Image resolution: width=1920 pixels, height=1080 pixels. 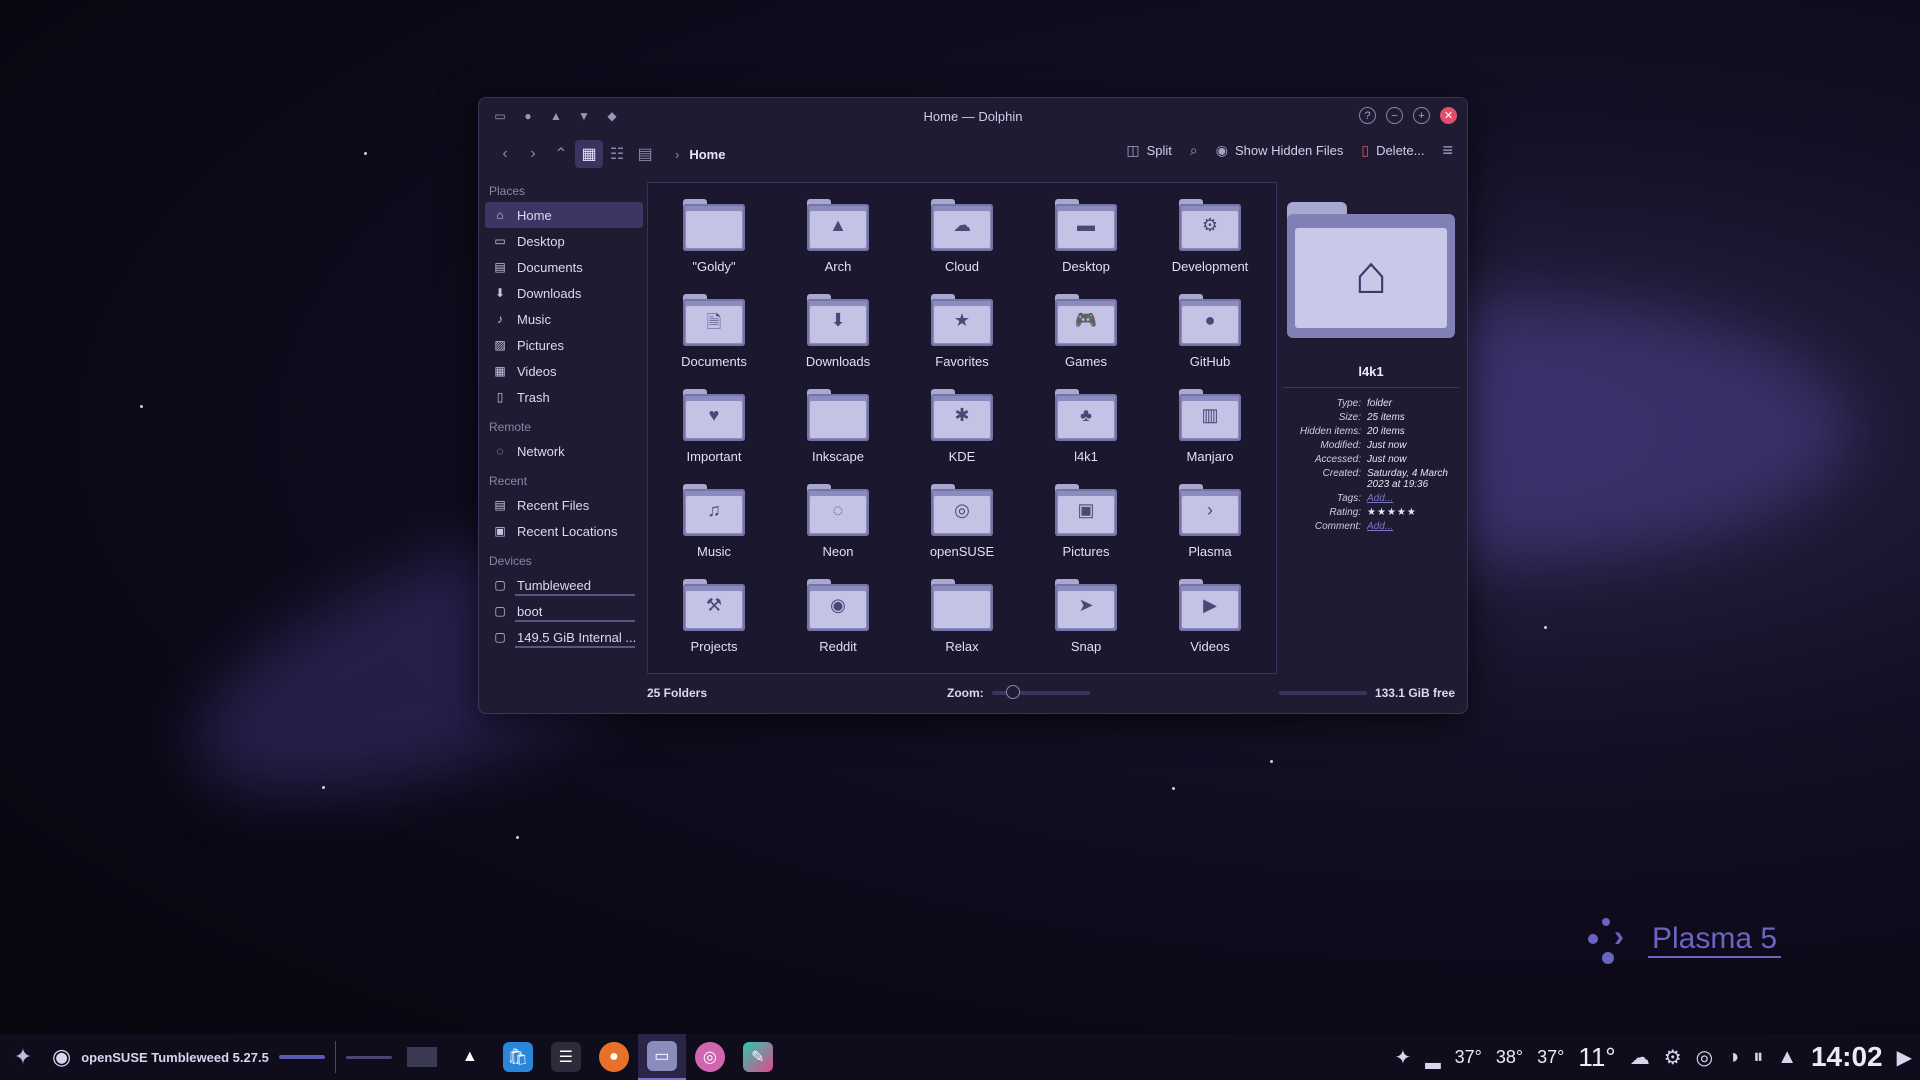 What do you see at coordinates (589, 154) in the screenshot?
I see `icons-view-icon: ▦` at bounding box center [589, 154].